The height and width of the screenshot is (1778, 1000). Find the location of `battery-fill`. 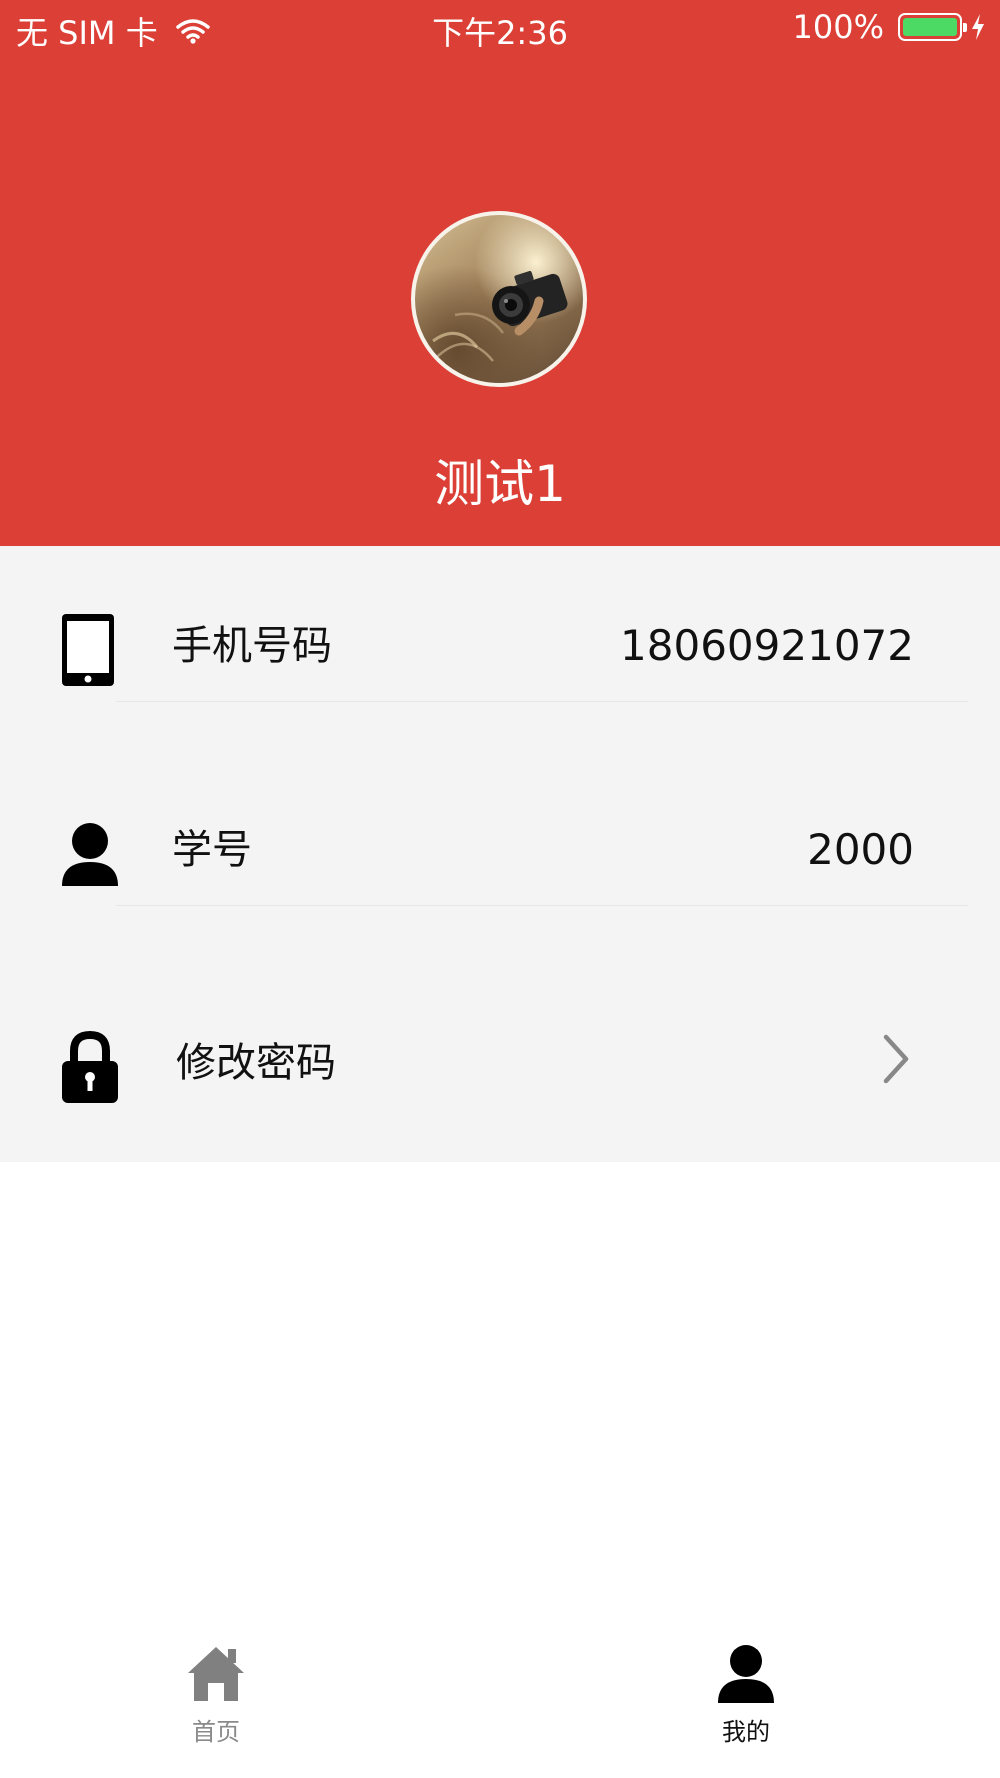

battery-fill is located at coordinates (930, 27).